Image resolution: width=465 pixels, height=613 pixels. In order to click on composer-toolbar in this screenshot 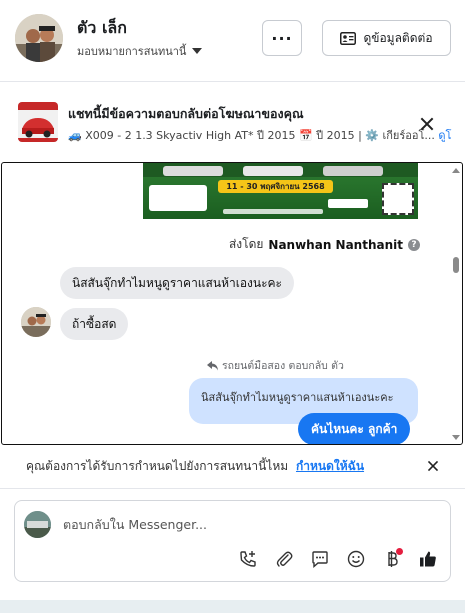, I will do `click(338, 559)`.